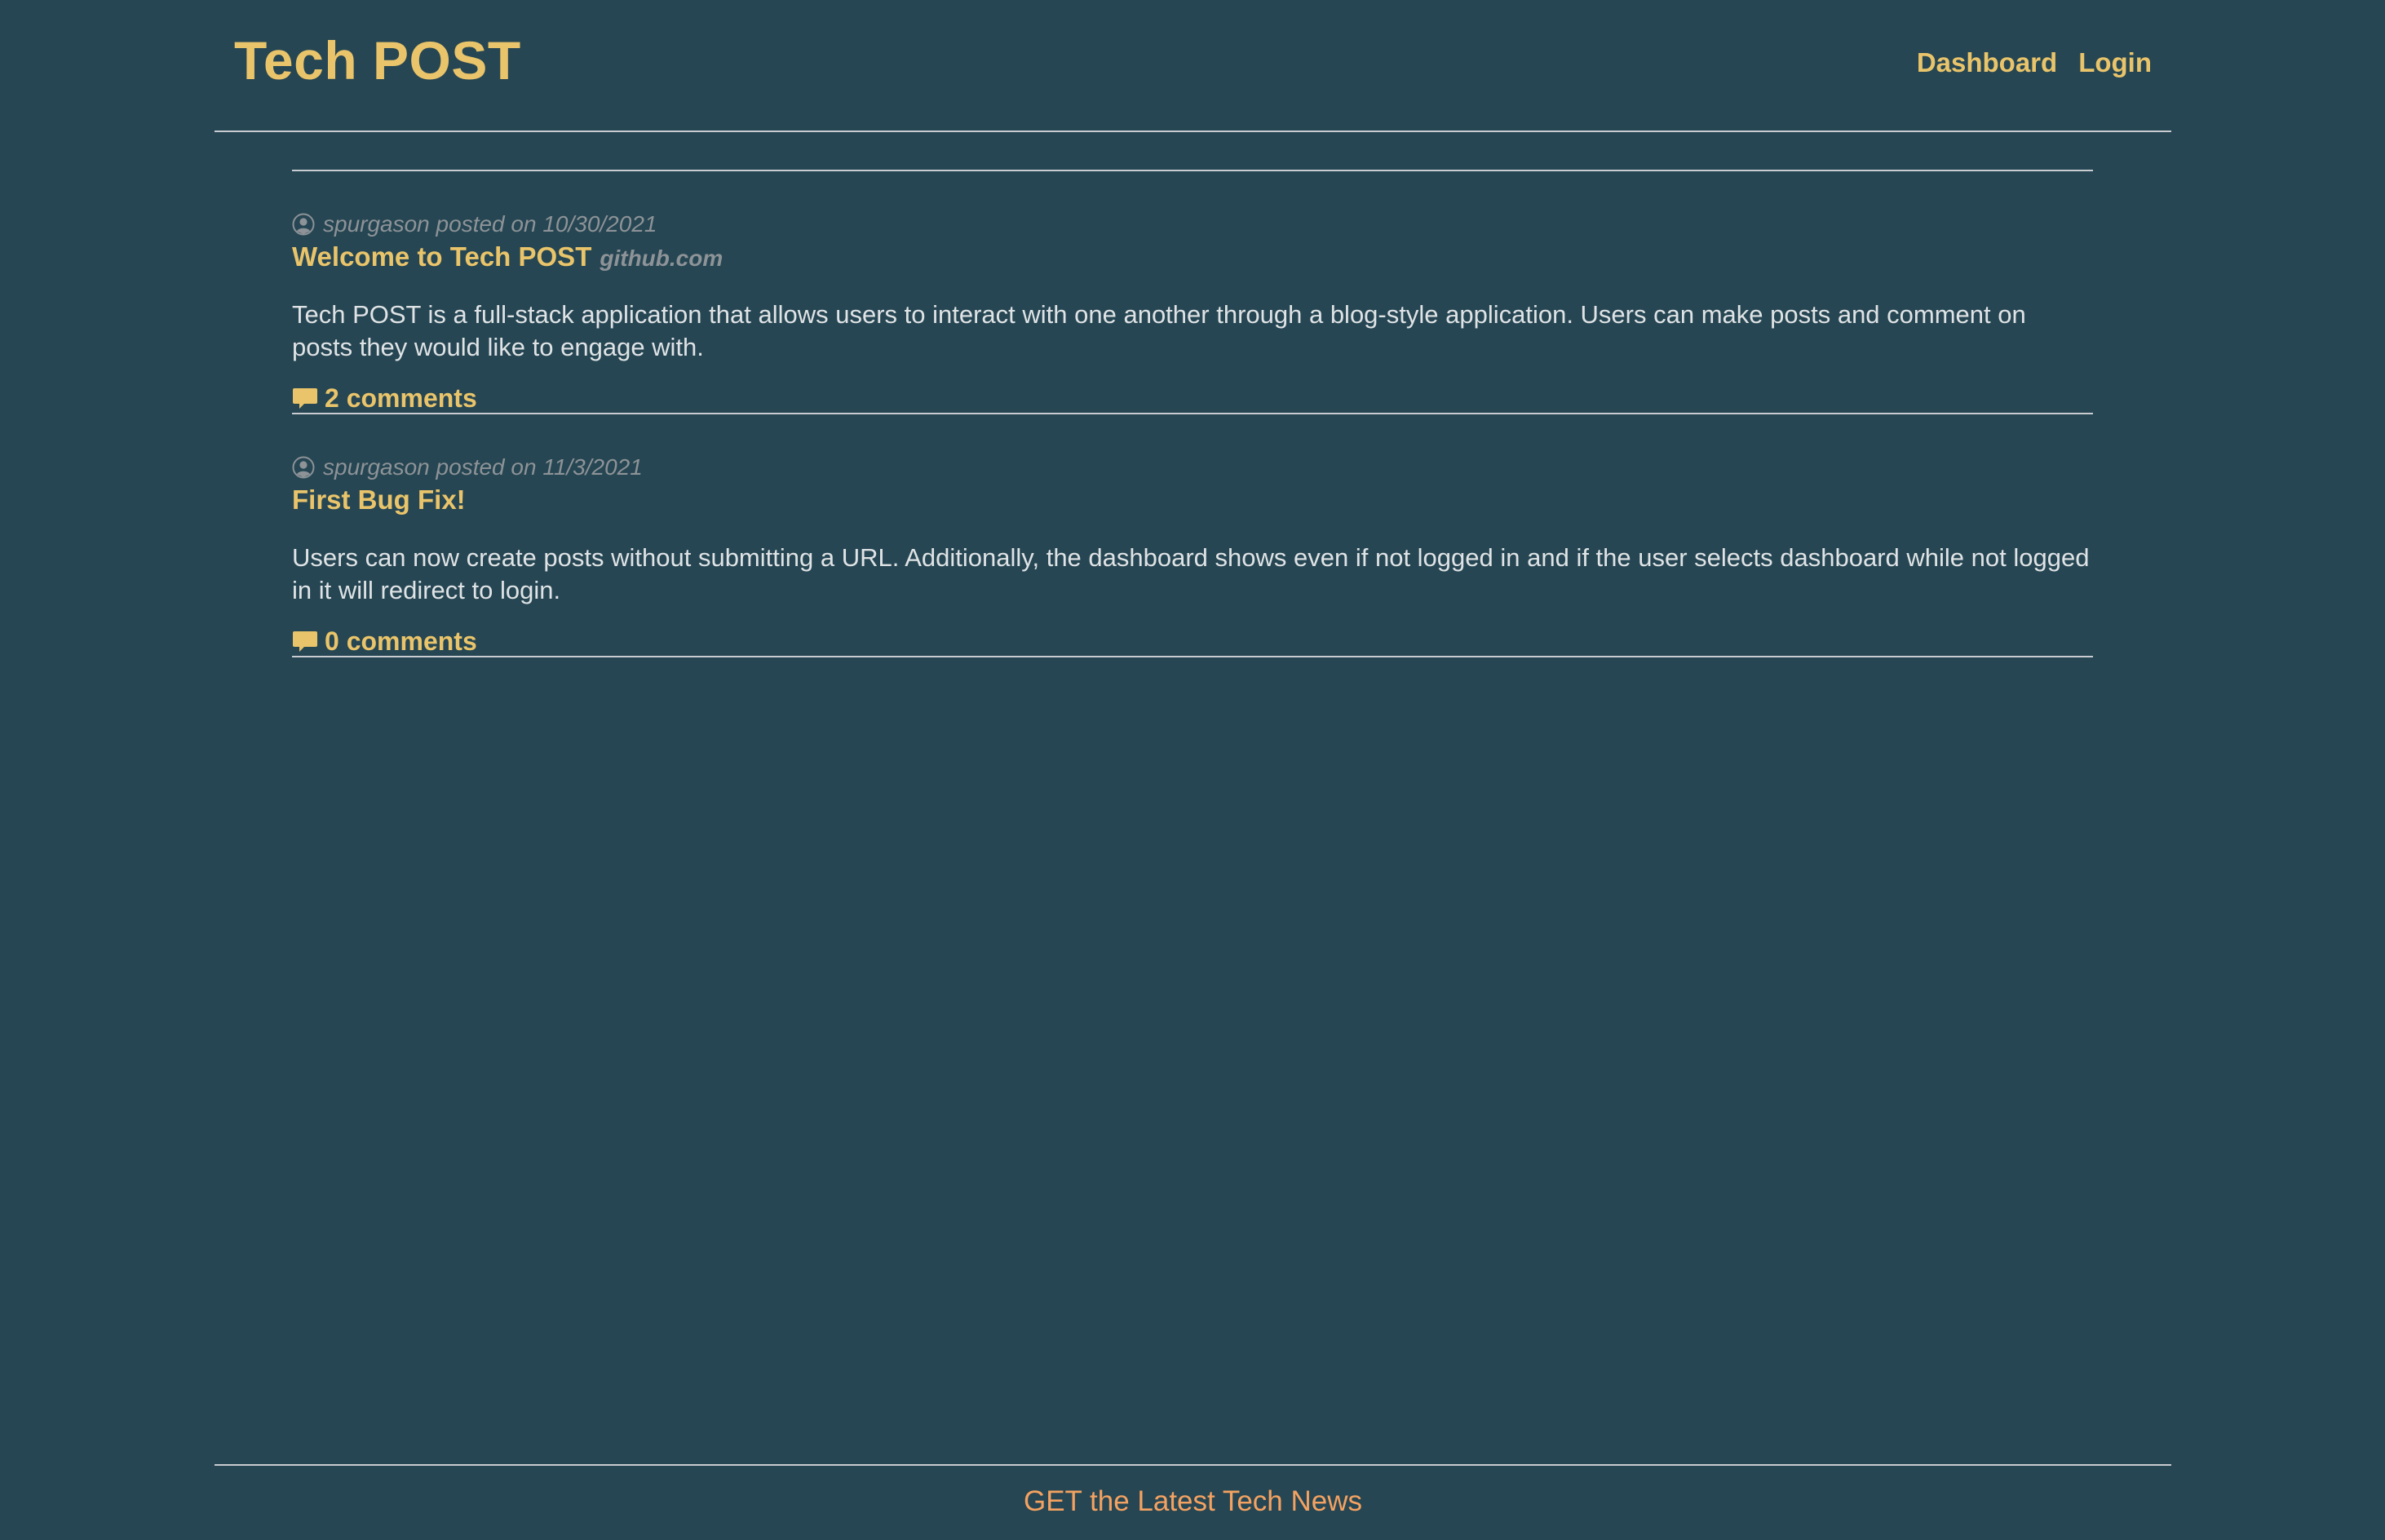  I want to click on comments-label: 0 comments, so click(401, 641).